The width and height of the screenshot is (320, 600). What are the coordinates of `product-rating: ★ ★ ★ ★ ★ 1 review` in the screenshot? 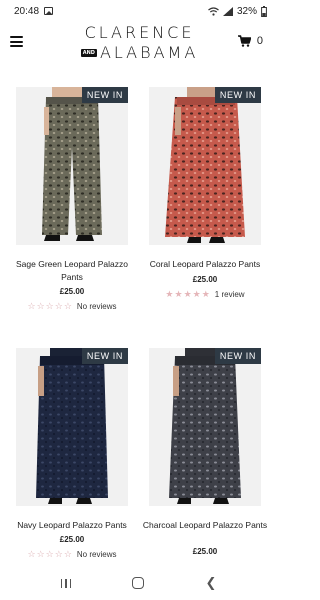 It's located at (205, 294).